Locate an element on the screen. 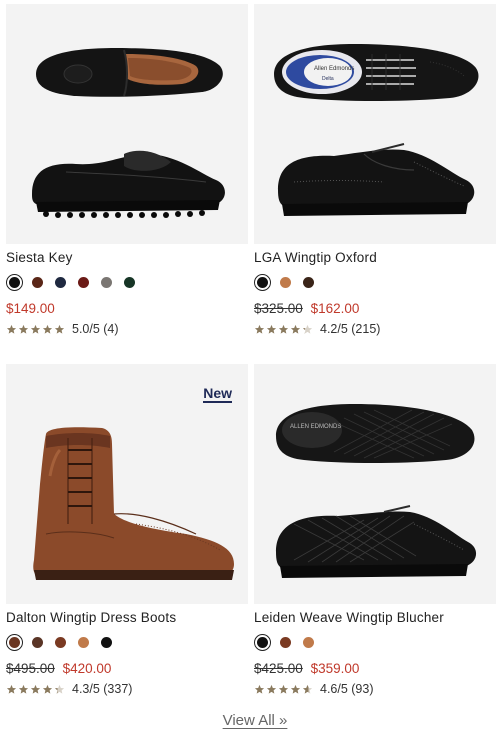 The width and height of the screenshot is (500, 739). product-rating: 4.6/5 (93) is located at coordinates (375, 689).